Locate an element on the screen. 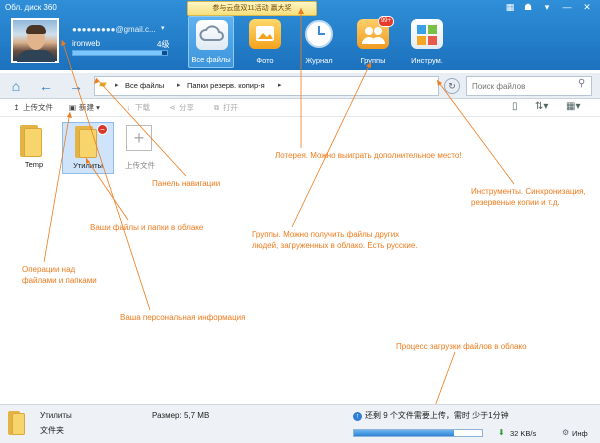 This screenshot has width=600, height=443. annotation-cloud-files: Ваши файлы и папки в облаке is located at coordinates (147, 227).